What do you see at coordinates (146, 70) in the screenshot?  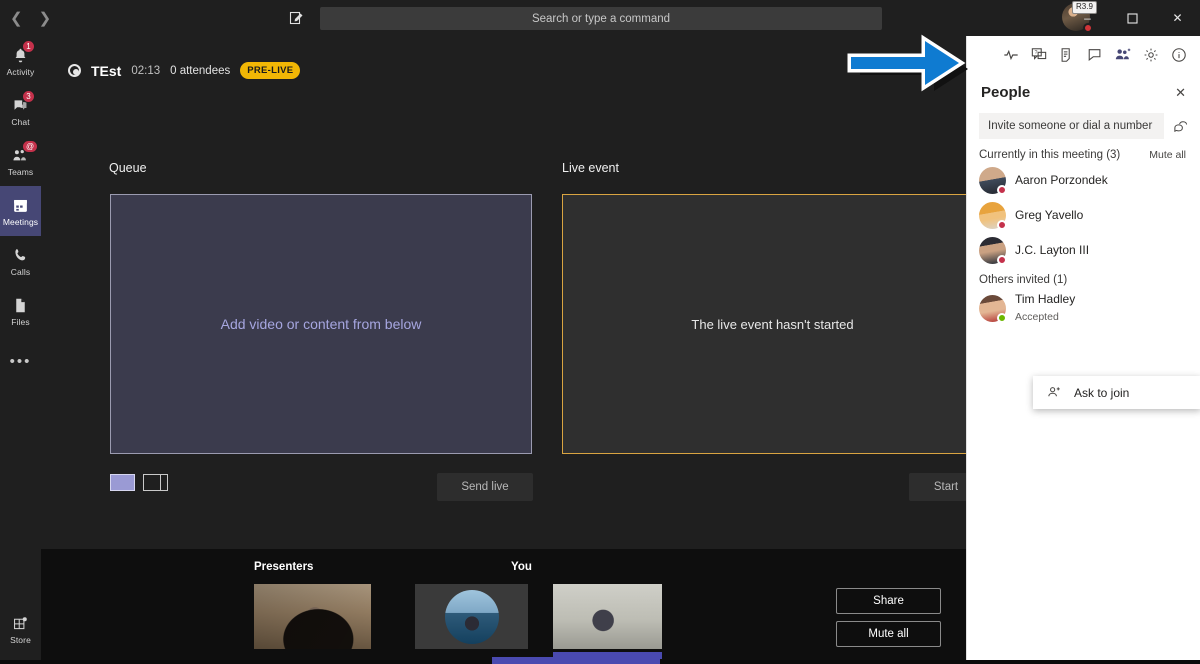 I see `event-timer: 02:13` at bounding box center [146, 70].